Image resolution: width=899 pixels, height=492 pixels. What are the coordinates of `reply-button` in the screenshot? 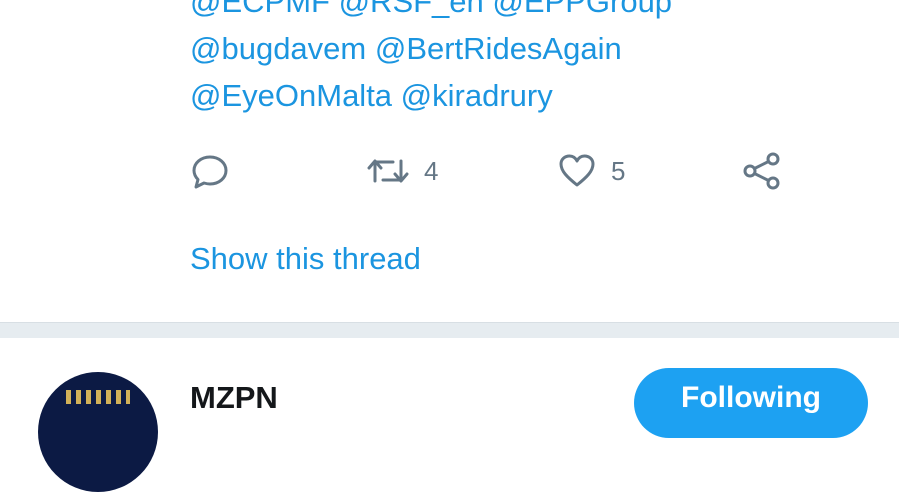 It's located at (210, 171).